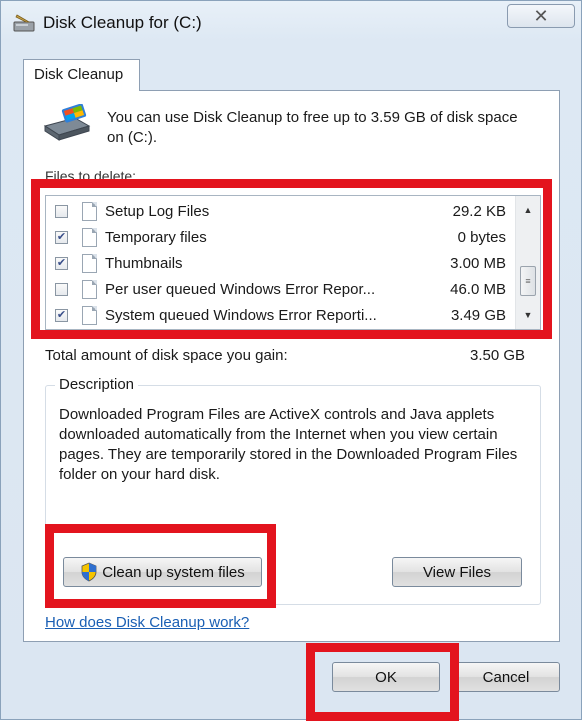 This screenshot has width=582, height=721. I want to click on tab-disk-cleanup: Disk Cleanup, so click(81, 75).